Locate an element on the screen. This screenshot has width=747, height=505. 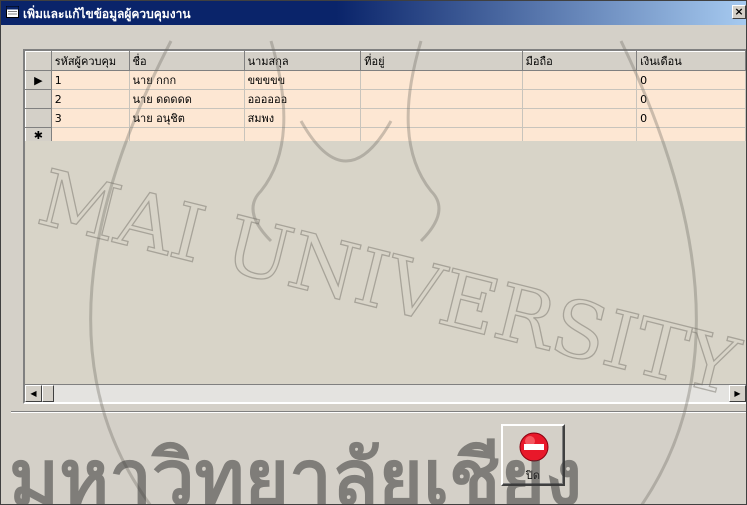
column-header-last-name: นามสกุล is located at coordinates (302, 61).